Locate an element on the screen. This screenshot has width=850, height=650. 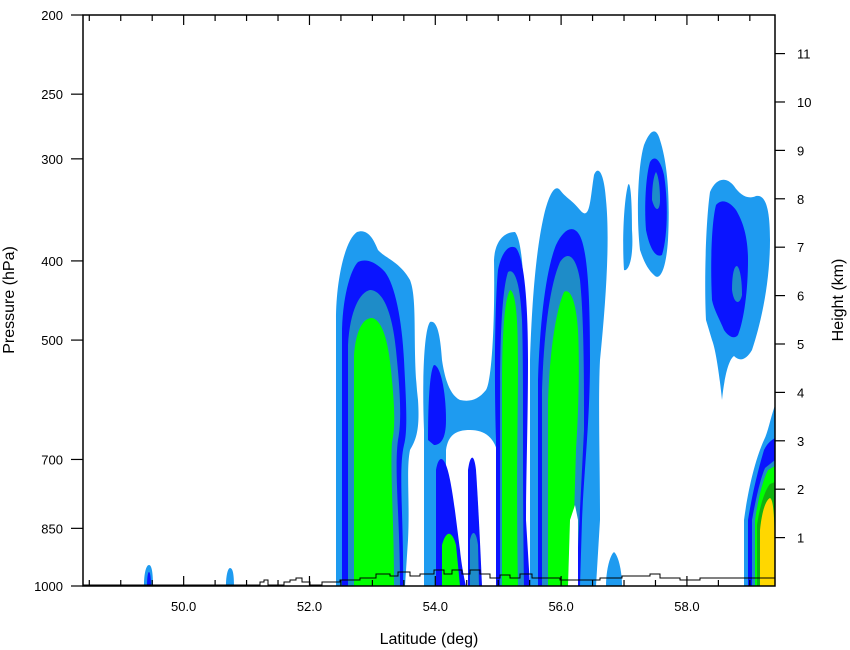
y2-tick-label: 5 is located at coordinates (800, 344).